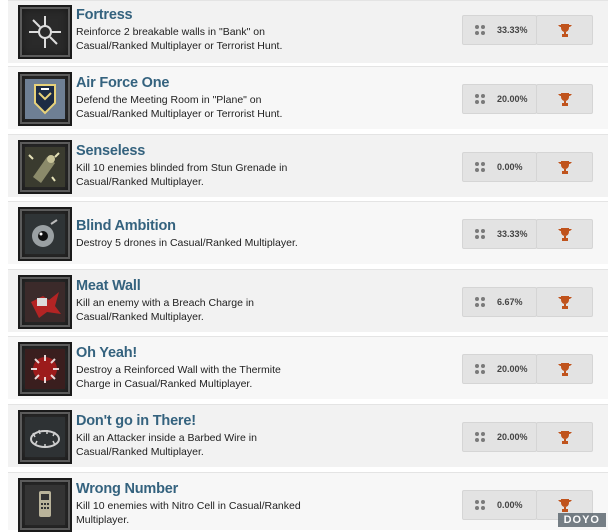  What do you see at coordinates (127, 489) in the screenshot?
I see `achievement-title: Wrong Number` at bounding box center [127, 489].